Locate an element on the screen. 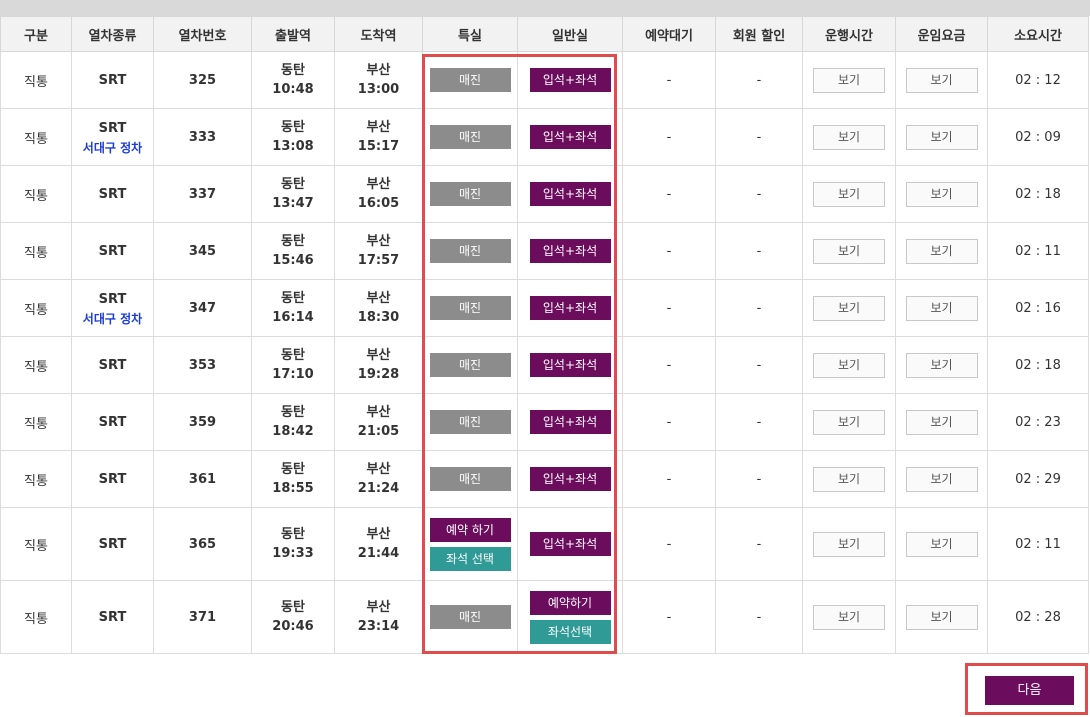  arrival-cell: 부산 13:00 is located at coordinates (378, 80).